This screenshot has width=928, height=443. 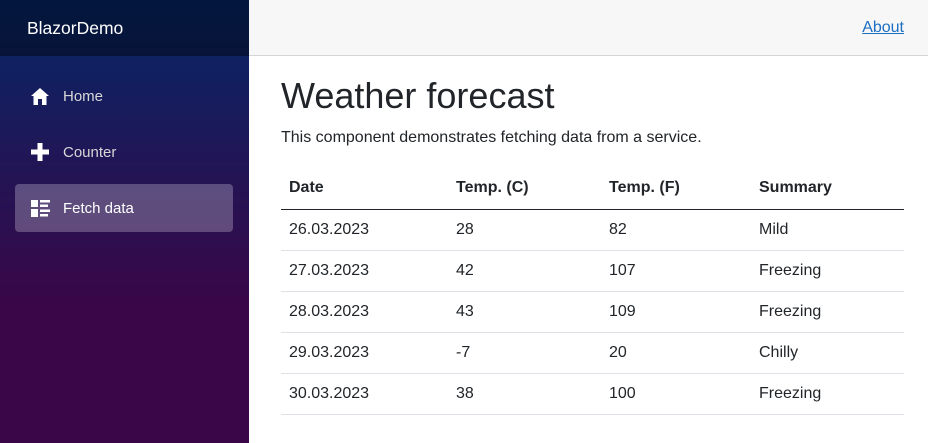 I want to click on table-header-row: Date Temp. (C) Temp. (F) Summary, so click(x=592, y=189).